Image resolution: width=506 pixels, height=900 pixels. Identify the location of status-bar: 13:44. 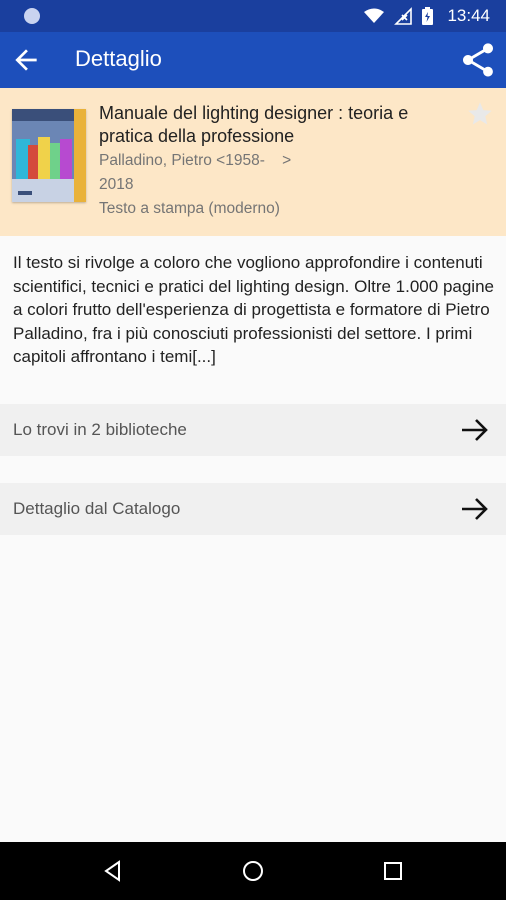
(253, 16).